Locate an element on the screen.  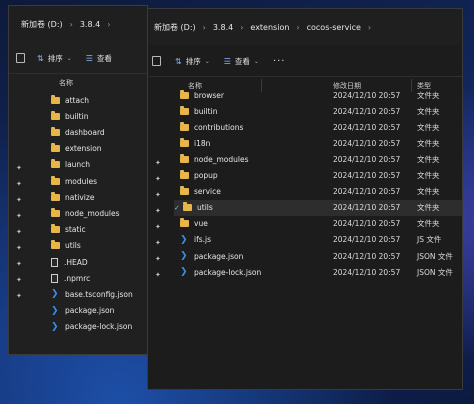
list-item: utils is located at coordinates (99, 246).